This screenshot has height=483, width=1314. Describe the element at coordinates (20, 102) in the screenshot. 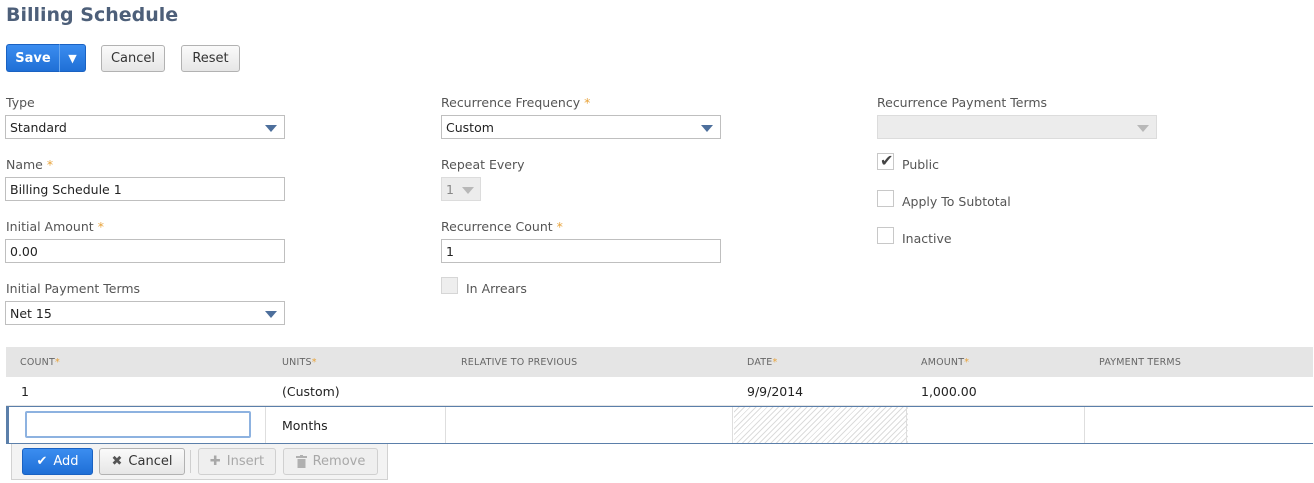

I see `type-label: Type` at that location.